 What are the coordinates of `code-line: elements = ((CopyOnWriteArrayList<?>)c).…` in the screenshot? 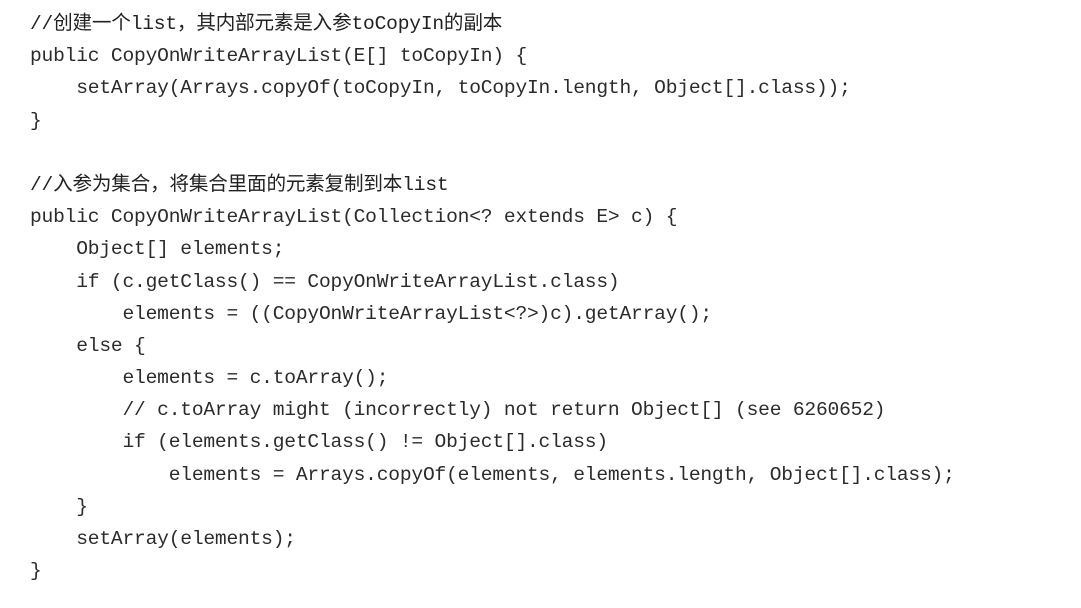 It's located at (371, 313).